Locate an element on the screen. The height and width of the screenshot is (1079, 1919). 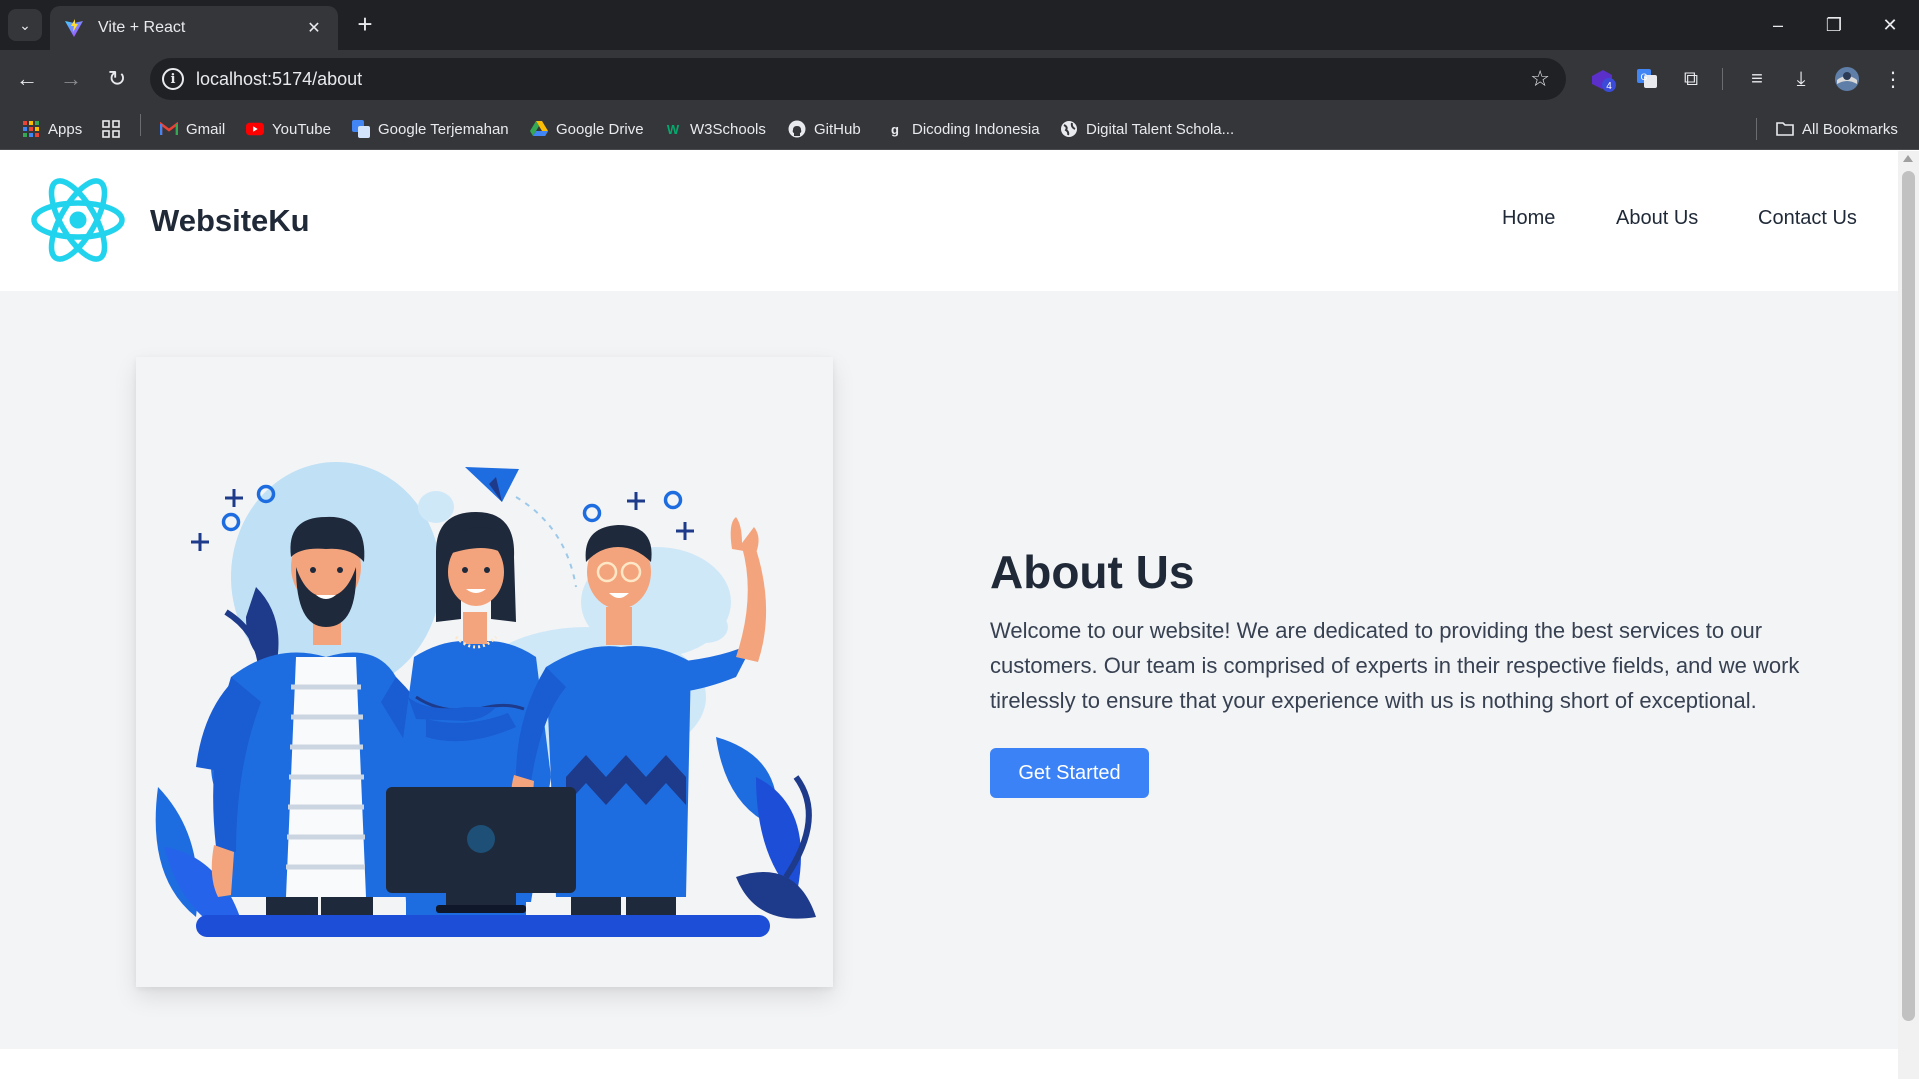
tab-title: Vite + React is located at coordinates (142, 27).